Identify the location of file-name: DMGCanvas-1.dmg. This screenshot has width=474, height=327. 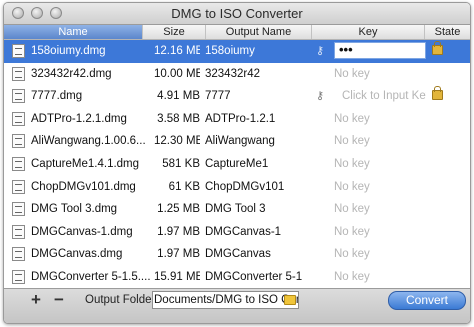
(82, 231).